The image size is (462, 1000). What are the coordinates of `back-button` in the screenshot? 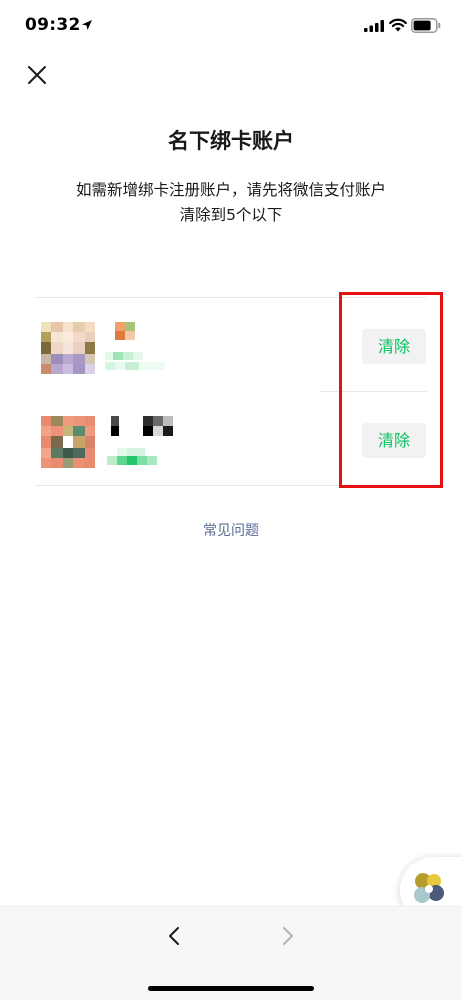 It's located at (175, 936).